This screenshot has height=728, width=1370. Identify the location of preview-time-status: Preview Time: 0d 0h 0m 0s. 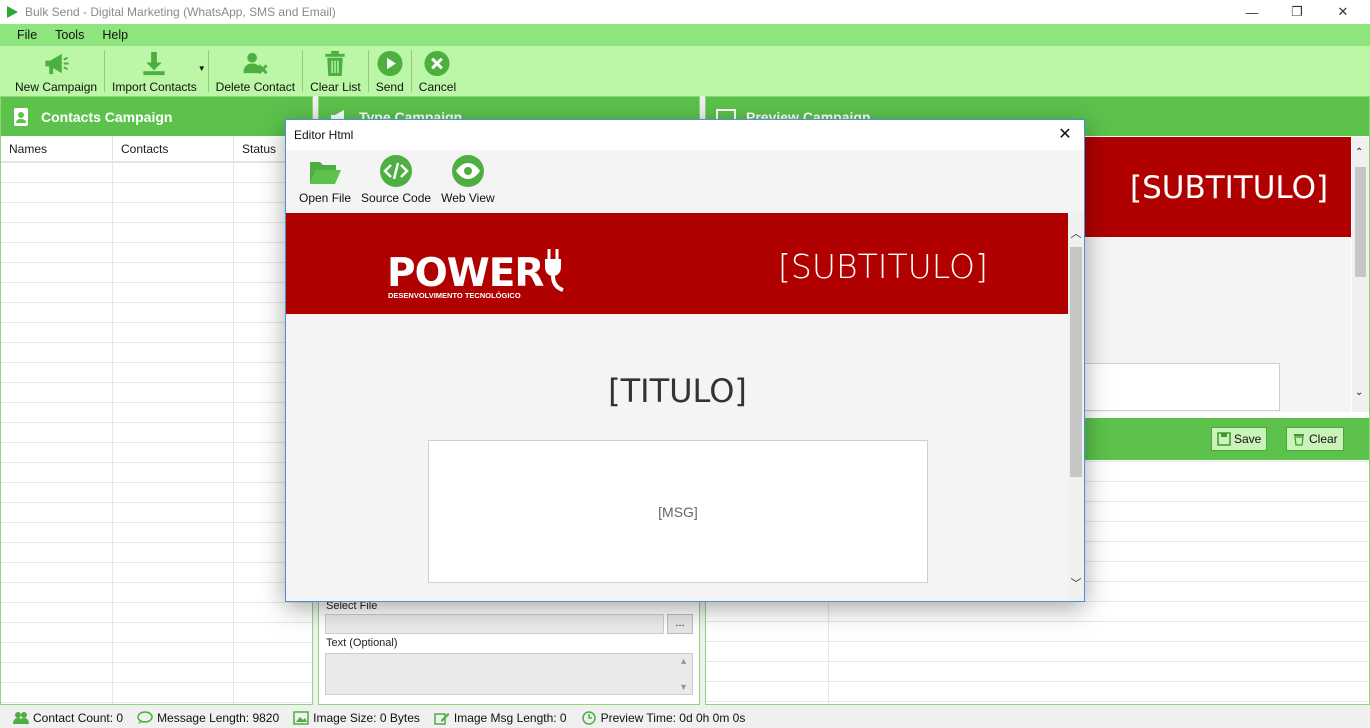
(663, 717).